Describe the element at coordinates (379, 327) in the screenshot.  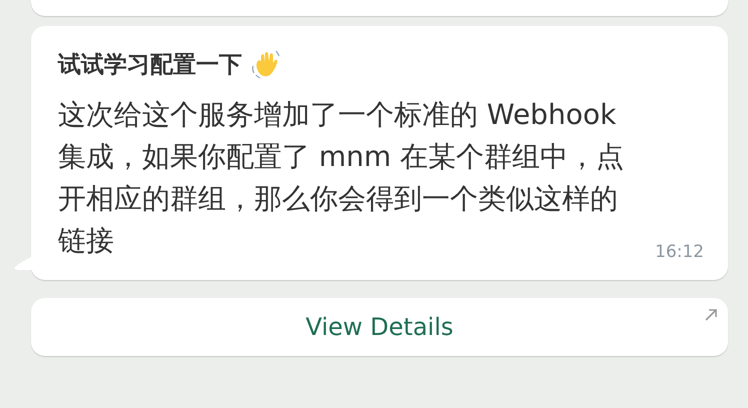
I see `view-details-button: View Details` at that location.